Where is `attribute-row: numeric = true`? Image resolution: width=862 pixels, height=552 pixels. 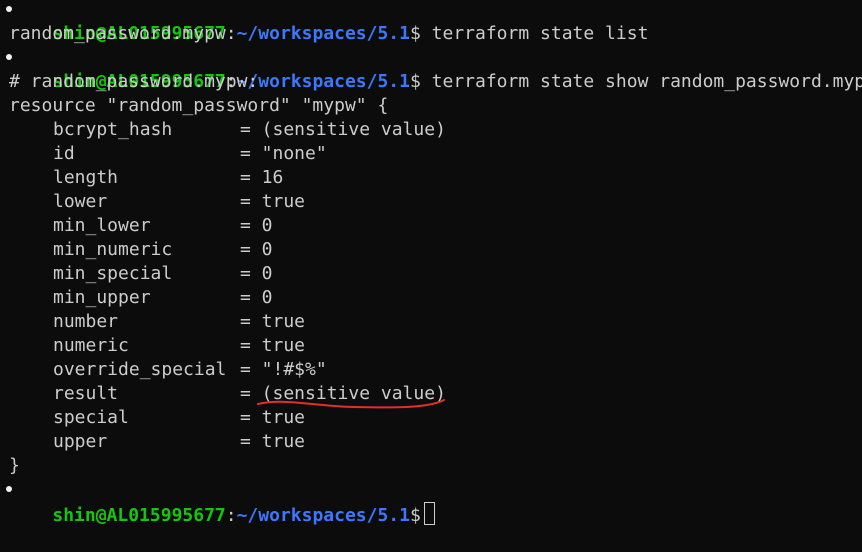 attribute-row: numeric = true is located at coordinates (157, 346).